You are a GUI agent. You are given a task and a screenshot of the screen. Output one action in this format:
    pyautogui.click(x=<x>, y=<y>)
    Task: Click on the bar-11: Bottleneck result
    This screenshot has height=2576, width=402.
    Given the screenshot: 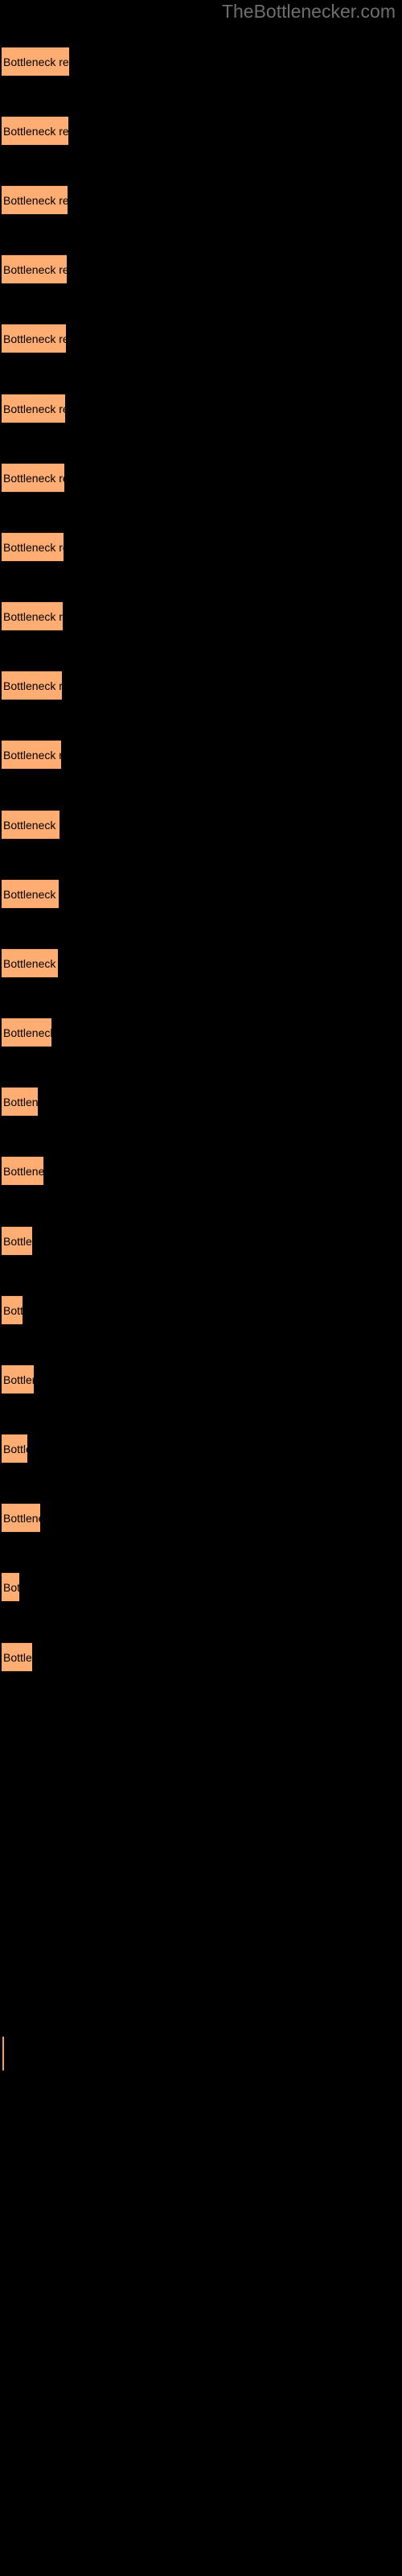 What is the action you would take?
    pyautogui.click(x=31, y=755)
    